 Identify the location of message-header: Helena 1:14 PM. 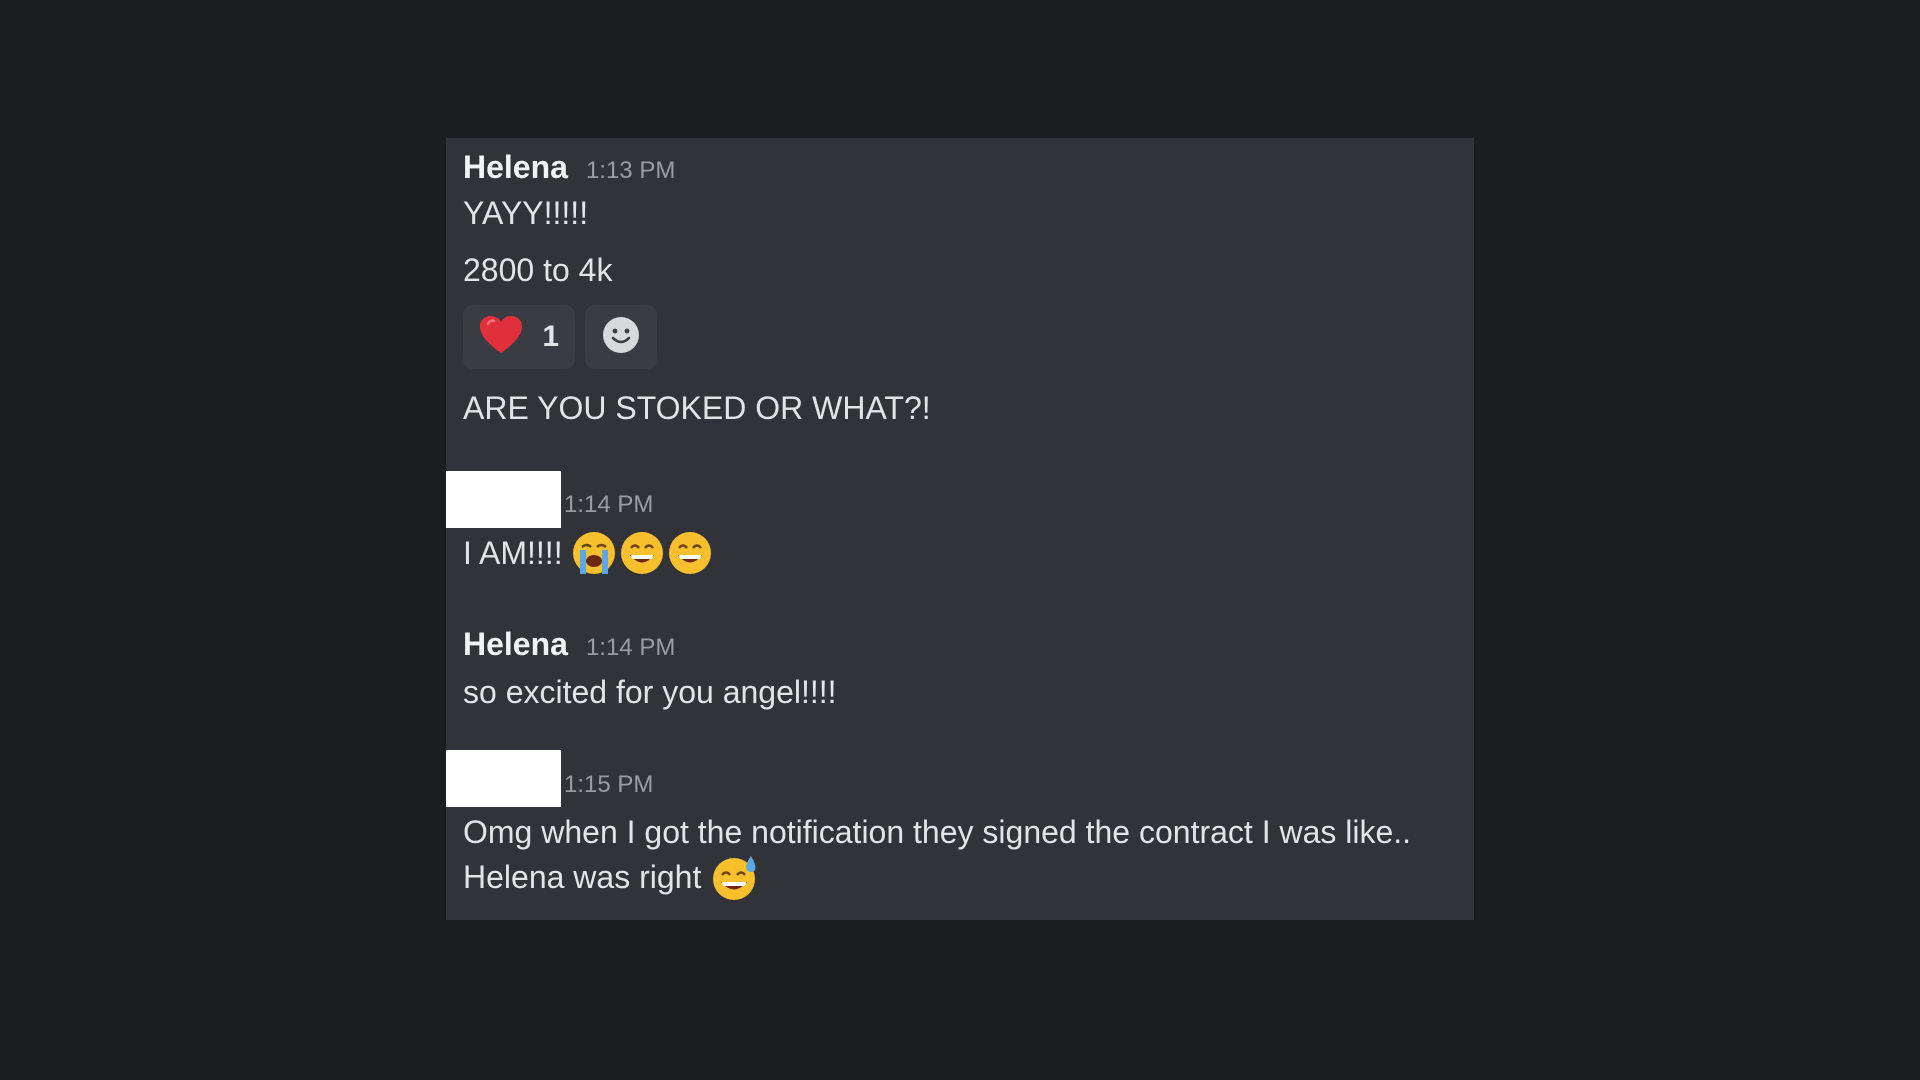
(569, 644).